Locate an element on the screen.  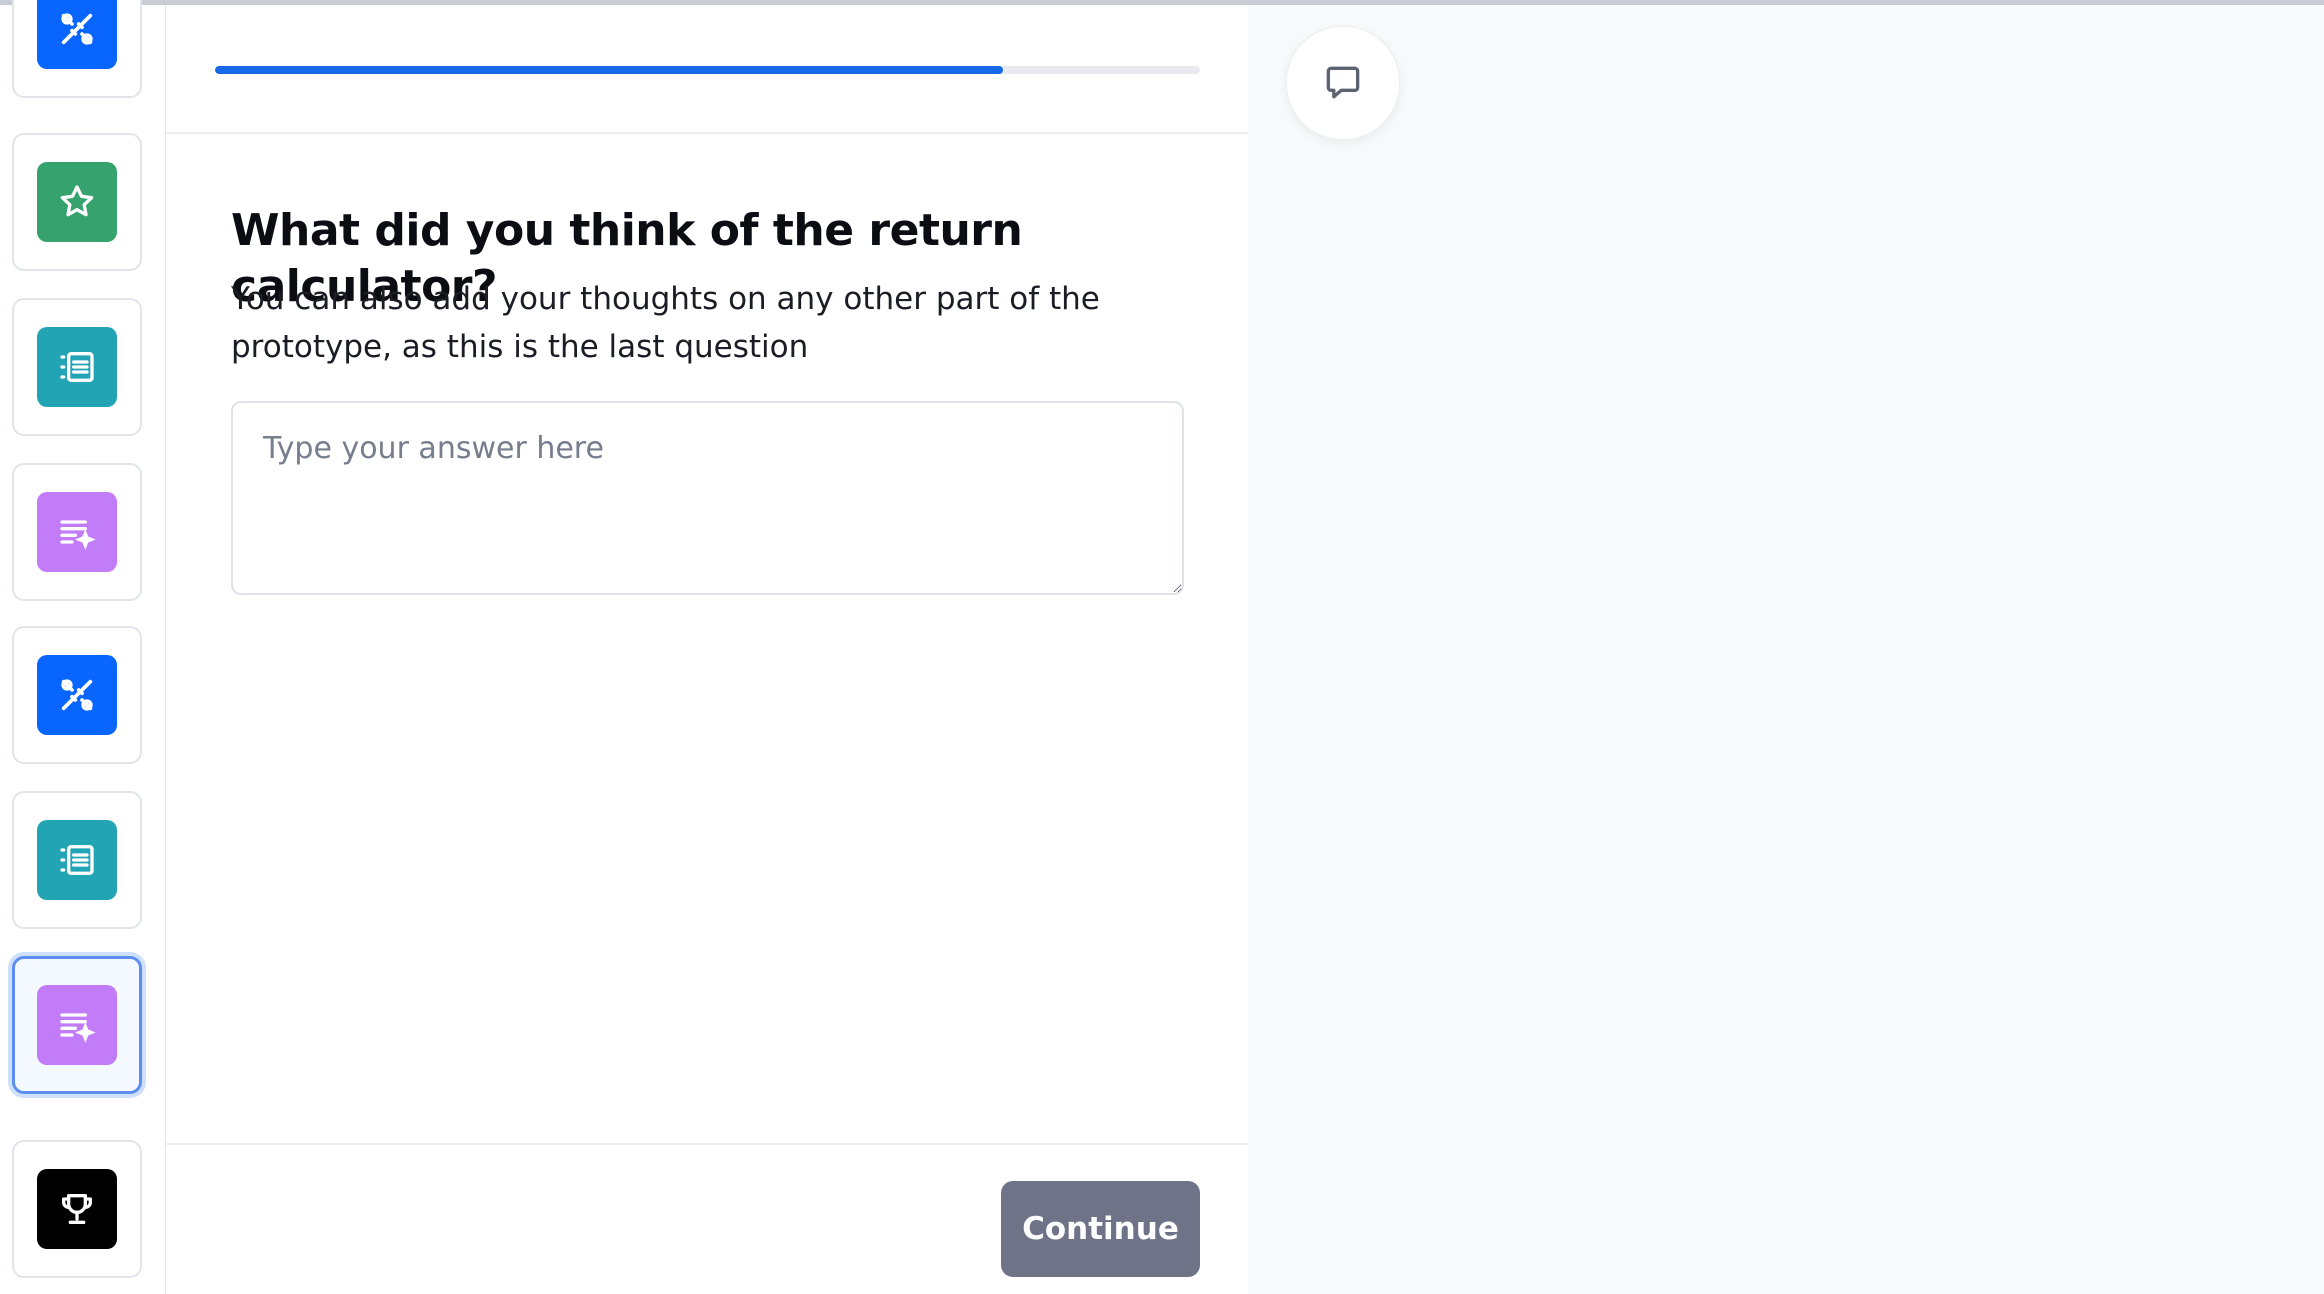
question-footer: Continue is located at coordinates (707, 1218).